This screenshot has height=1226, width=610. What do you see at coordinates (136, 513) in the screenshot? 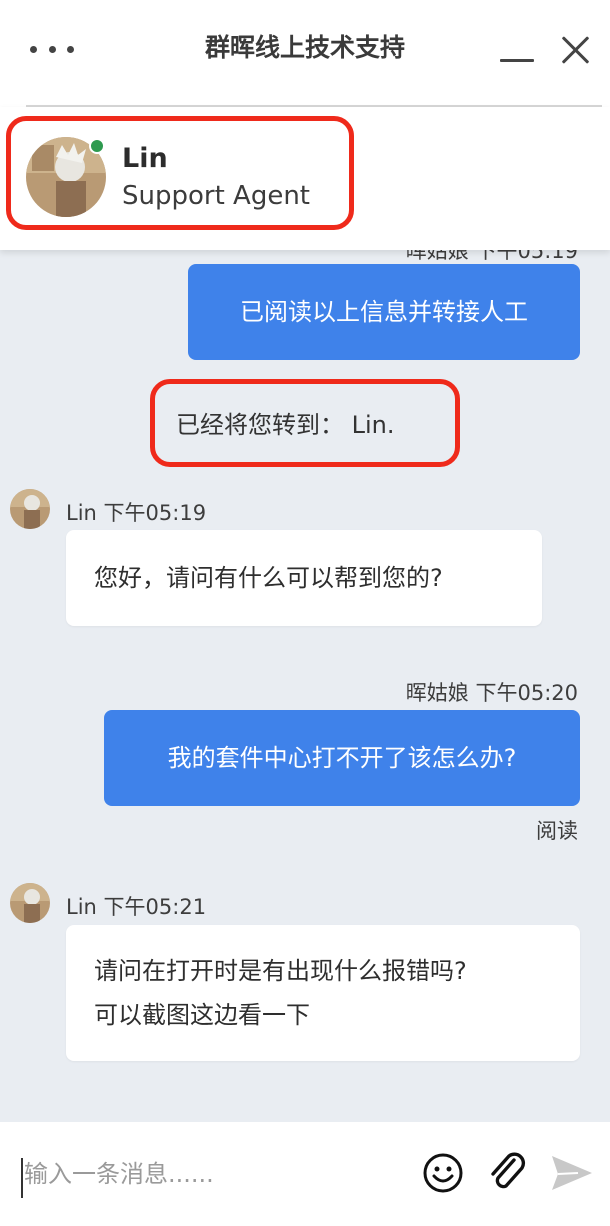
I see `message-meta: Lin 下午05:19` at bounding box center [136, 513].